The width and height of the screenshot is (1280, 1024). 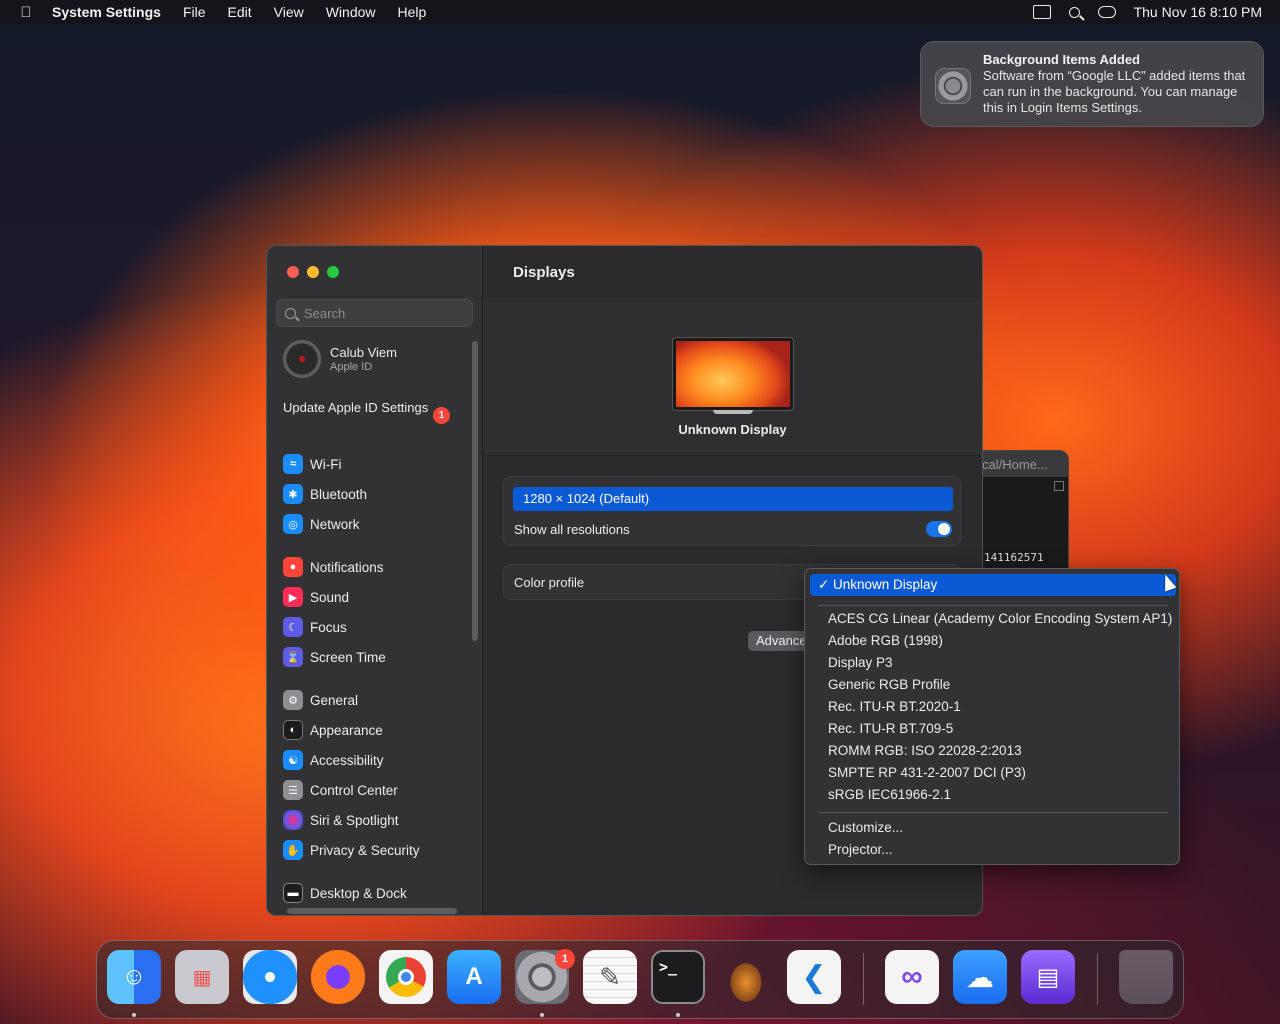 What do you see at coordinates (346, 730) in the screenshot?
I see `sidebar-item-label: Appearance` at bounding box center [346, 730].